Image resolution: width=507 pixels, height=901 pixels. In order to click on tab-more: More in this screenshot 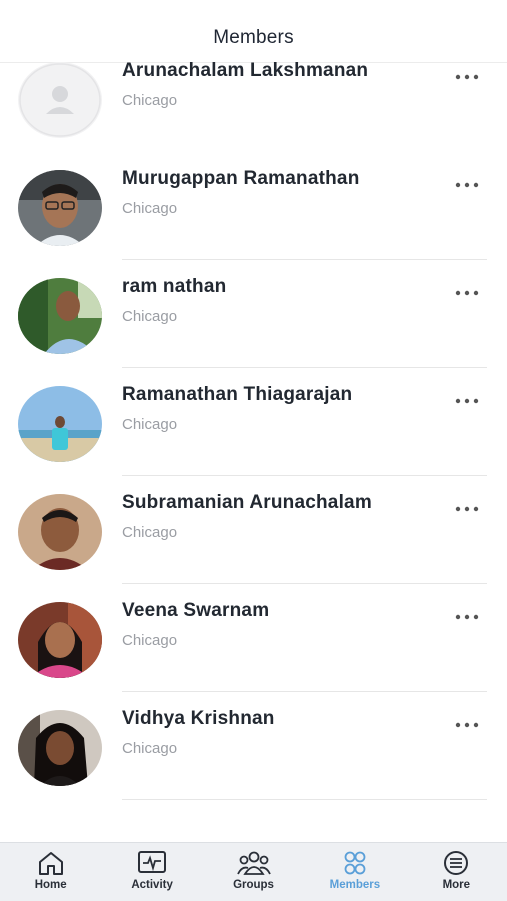, I will do `click(456, 872)`.